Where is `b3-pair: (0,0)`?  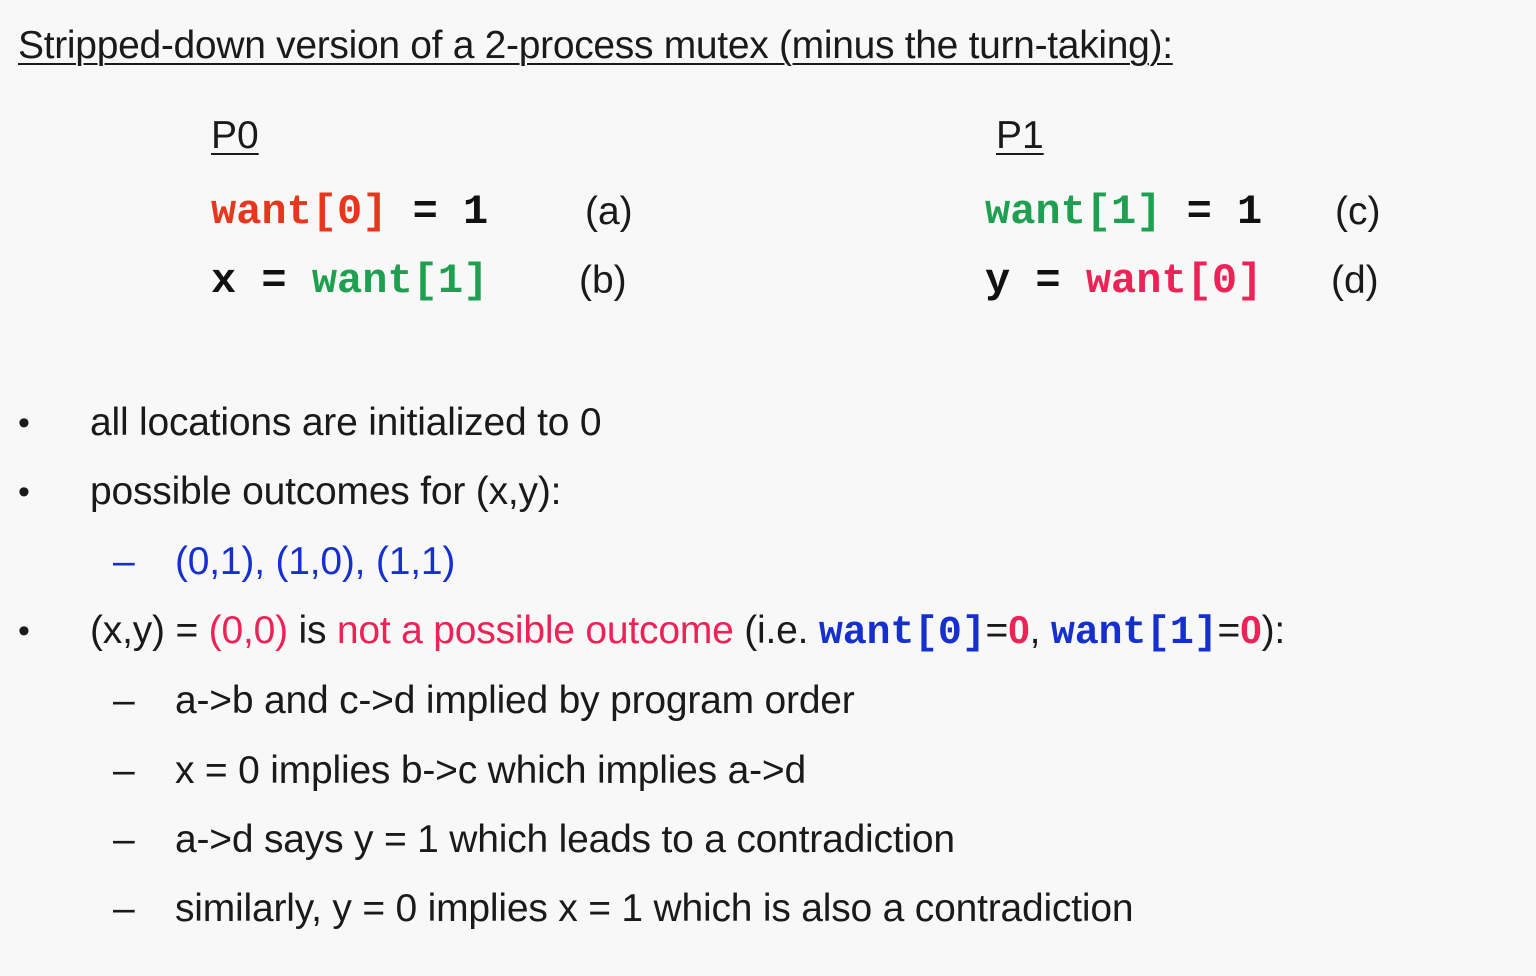 b3-pair: (0,0) is located at coordinates (248, 630).